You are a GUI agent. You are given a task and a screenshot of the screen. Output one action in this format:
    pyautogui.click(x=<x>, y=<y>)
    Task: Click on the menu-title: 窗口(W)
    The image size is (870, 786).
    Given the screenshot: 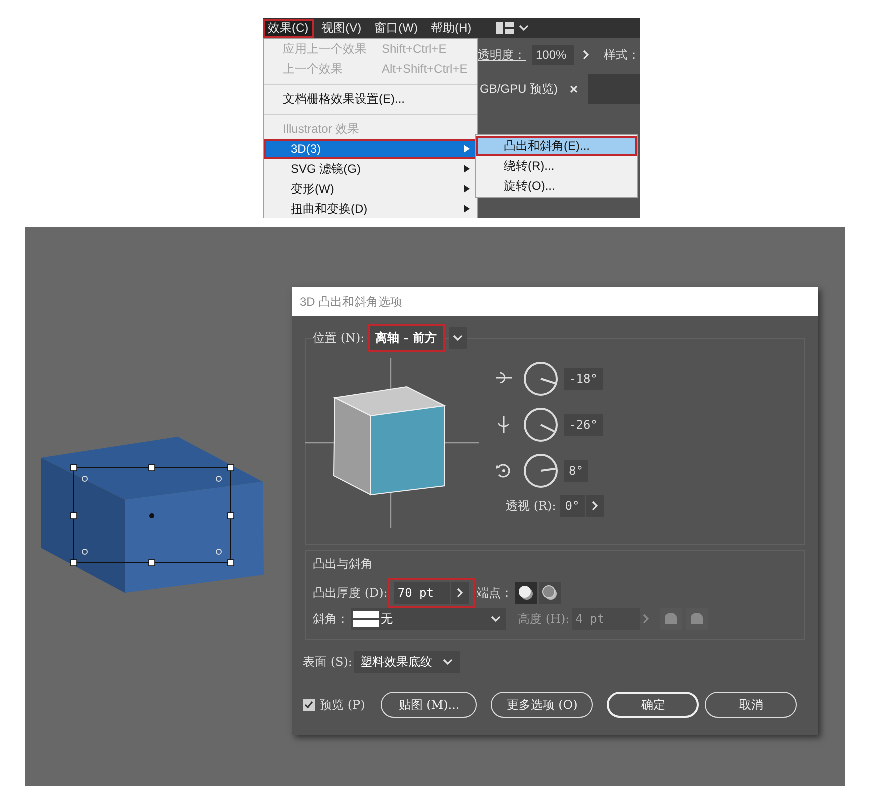 What is the action you would take?
    pyautogui.click(x=396, y=28)
    